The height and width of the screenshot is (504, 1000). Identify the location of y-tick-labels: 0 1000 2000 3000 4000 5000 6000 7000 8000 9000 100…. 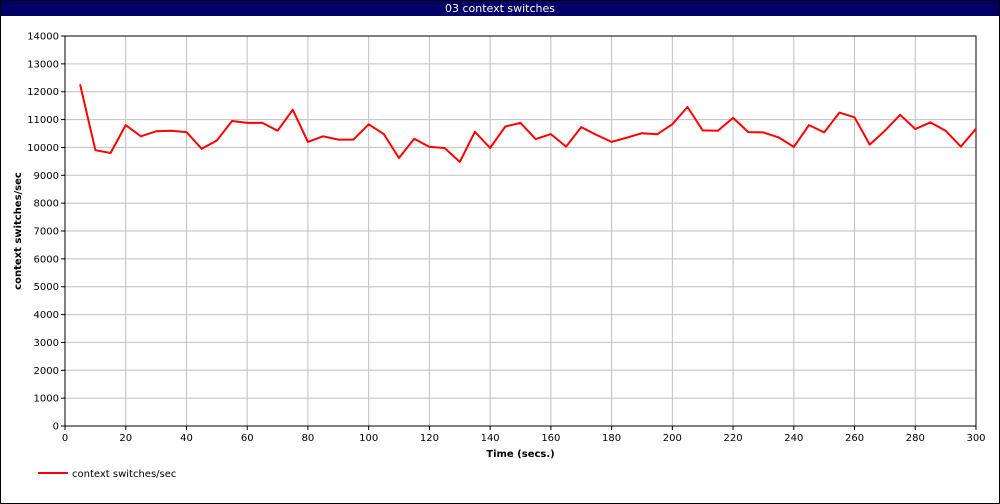
(43, 232).